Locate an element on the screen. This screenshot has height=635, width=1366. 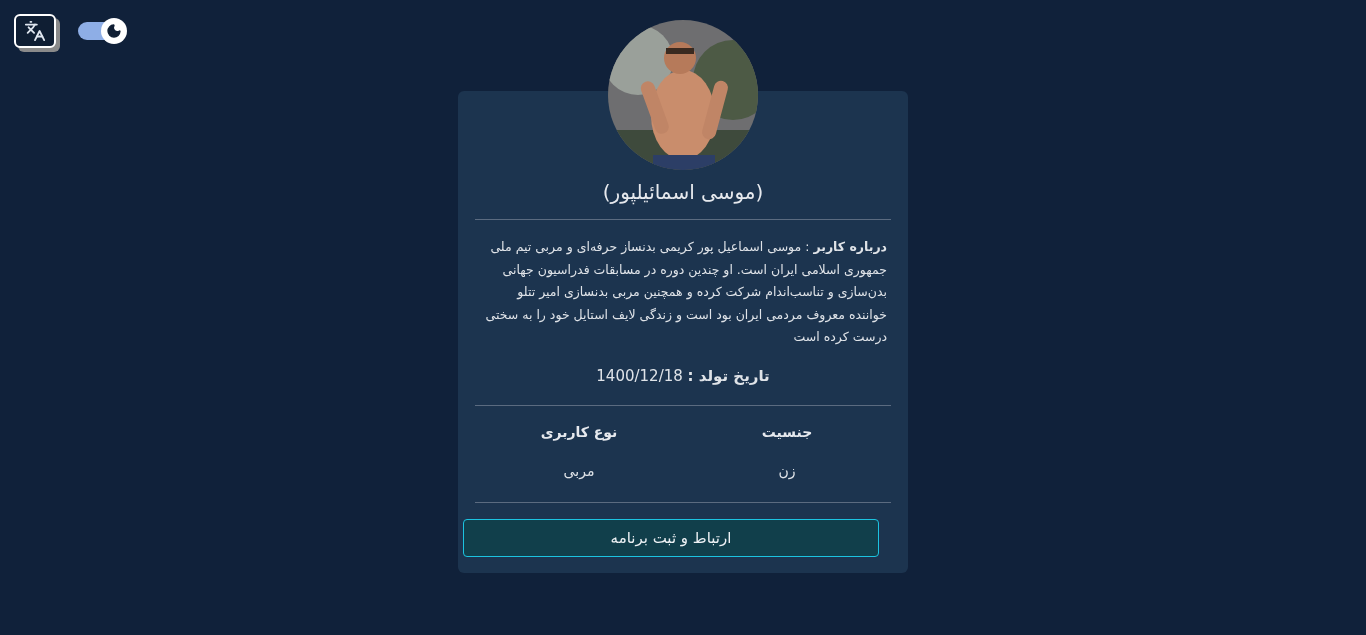
contact-button: ارتباط و ثبت برنامه is located at coordinates (671, 538).